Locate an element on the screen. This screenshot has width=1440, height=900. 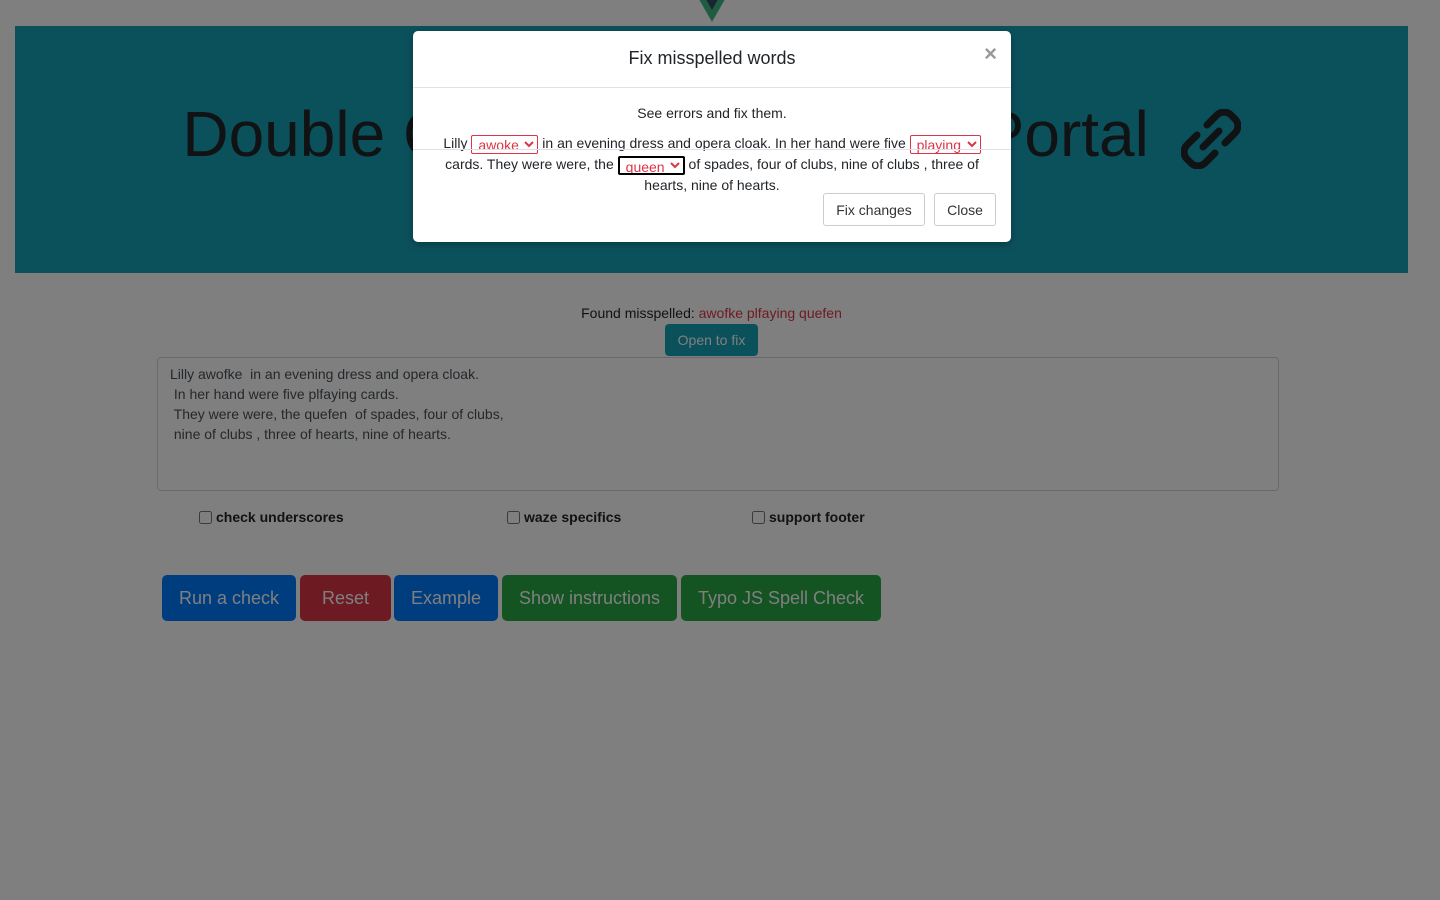
divider is located at coordinates (712, 149).